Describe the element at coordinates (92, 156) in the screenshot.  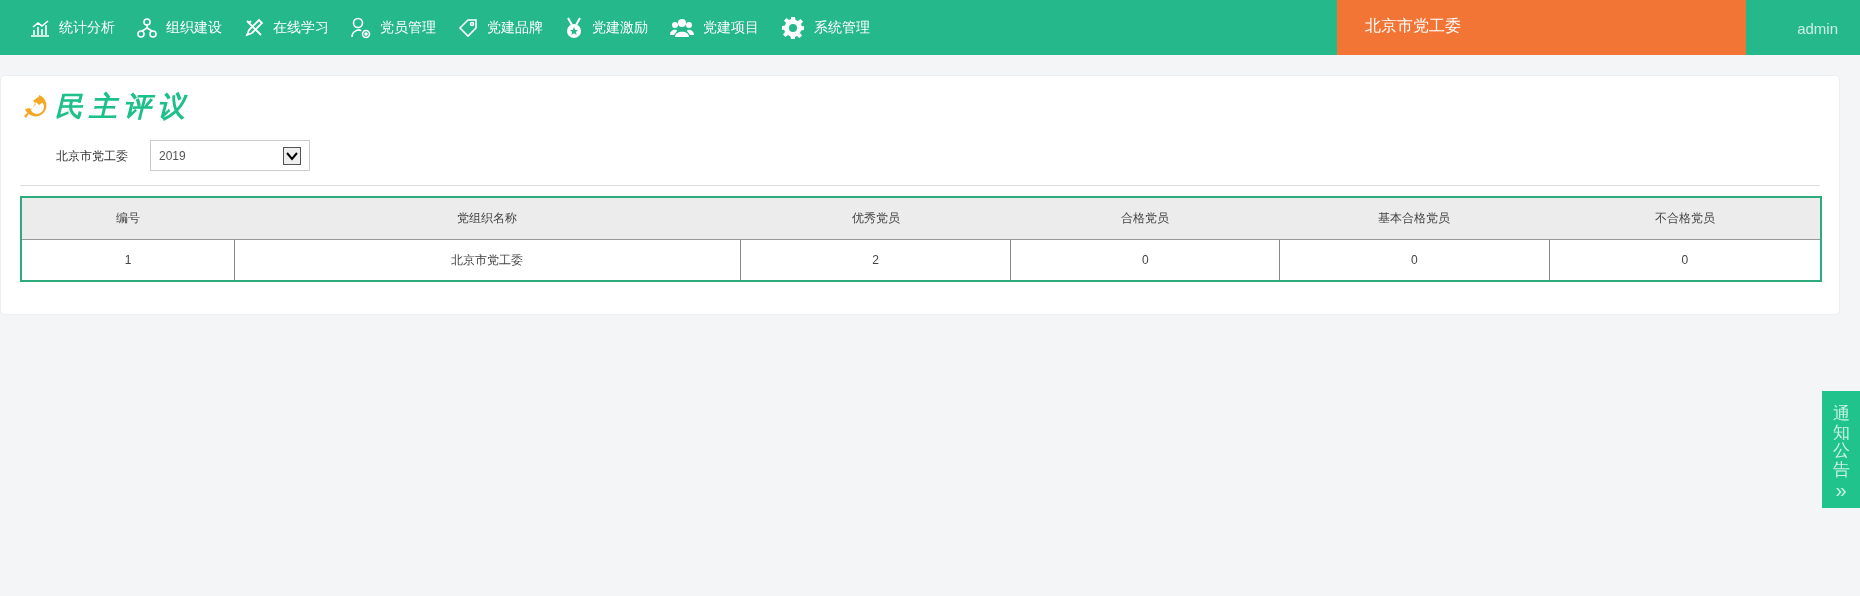
I see `filter-label: 北京市党工委` at that location.